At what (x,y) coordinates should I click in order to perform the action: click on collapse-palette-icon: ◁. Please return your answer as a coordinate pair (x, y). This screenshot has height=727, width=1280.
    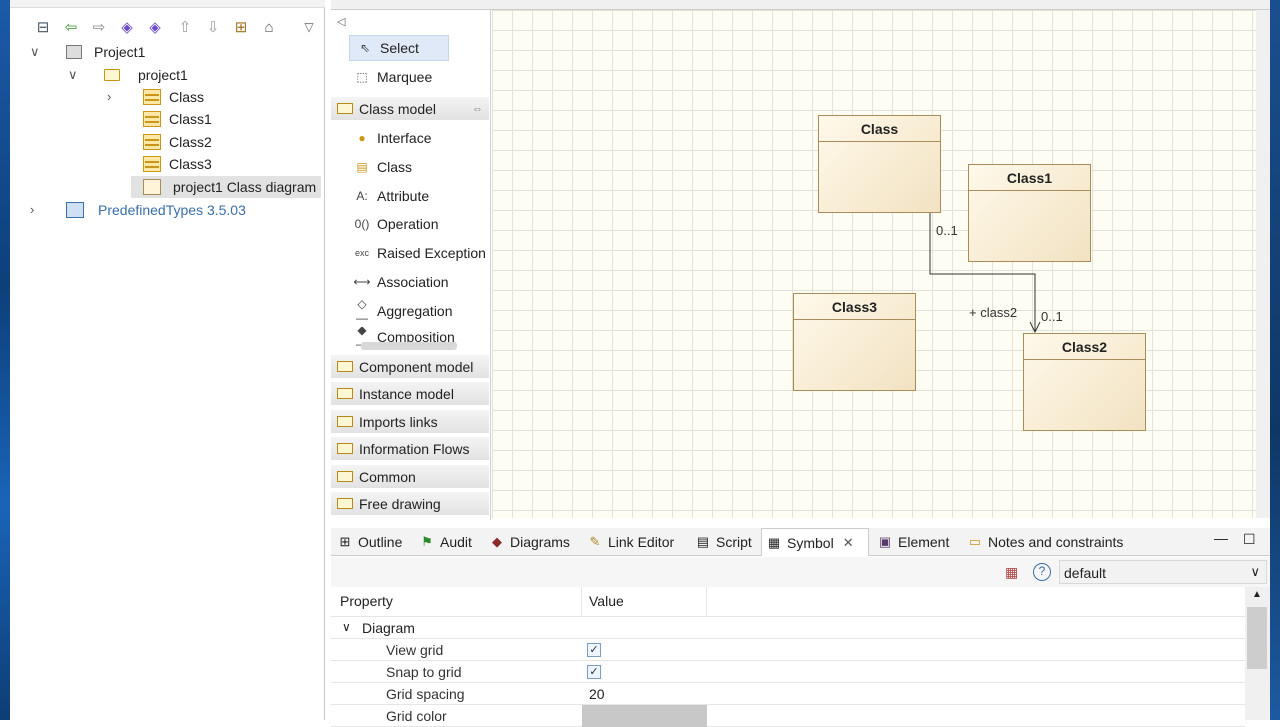
    Looking at the image, I should click on (341, 21).